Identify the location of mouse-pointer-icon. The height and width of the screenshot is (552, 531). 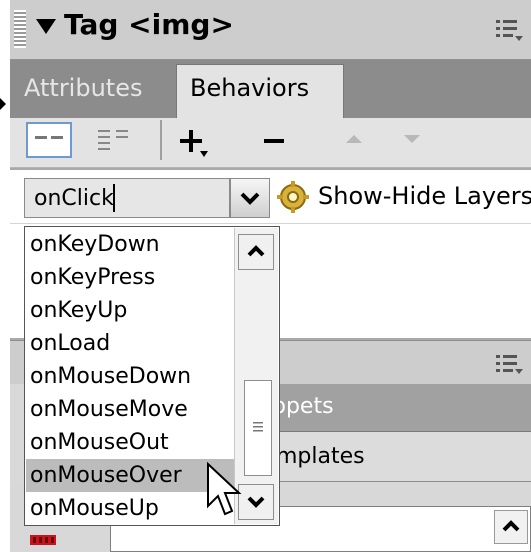
(225, 492).